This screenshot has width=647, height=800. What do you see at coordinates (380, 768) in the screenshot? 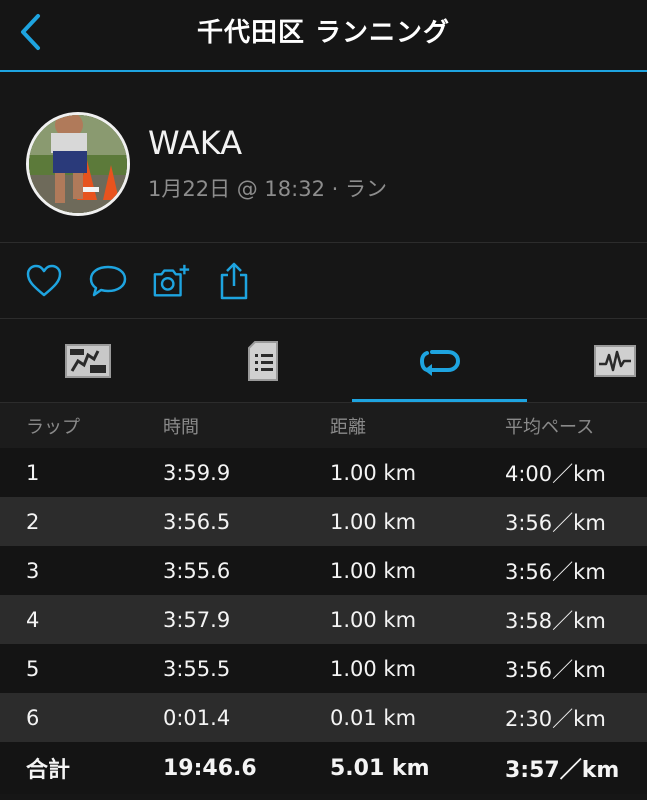
I see `total-distance: 5.01 km` at bounding box center [380, 768].